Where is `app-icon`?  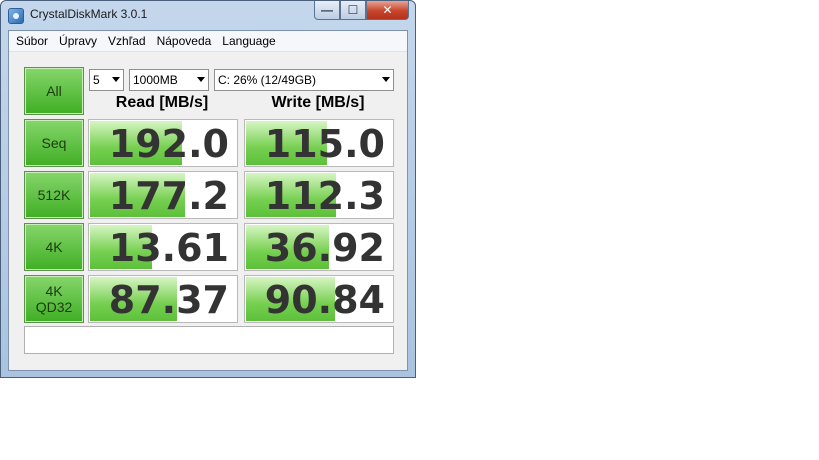 app-icon is located at coordinates (16, 16).